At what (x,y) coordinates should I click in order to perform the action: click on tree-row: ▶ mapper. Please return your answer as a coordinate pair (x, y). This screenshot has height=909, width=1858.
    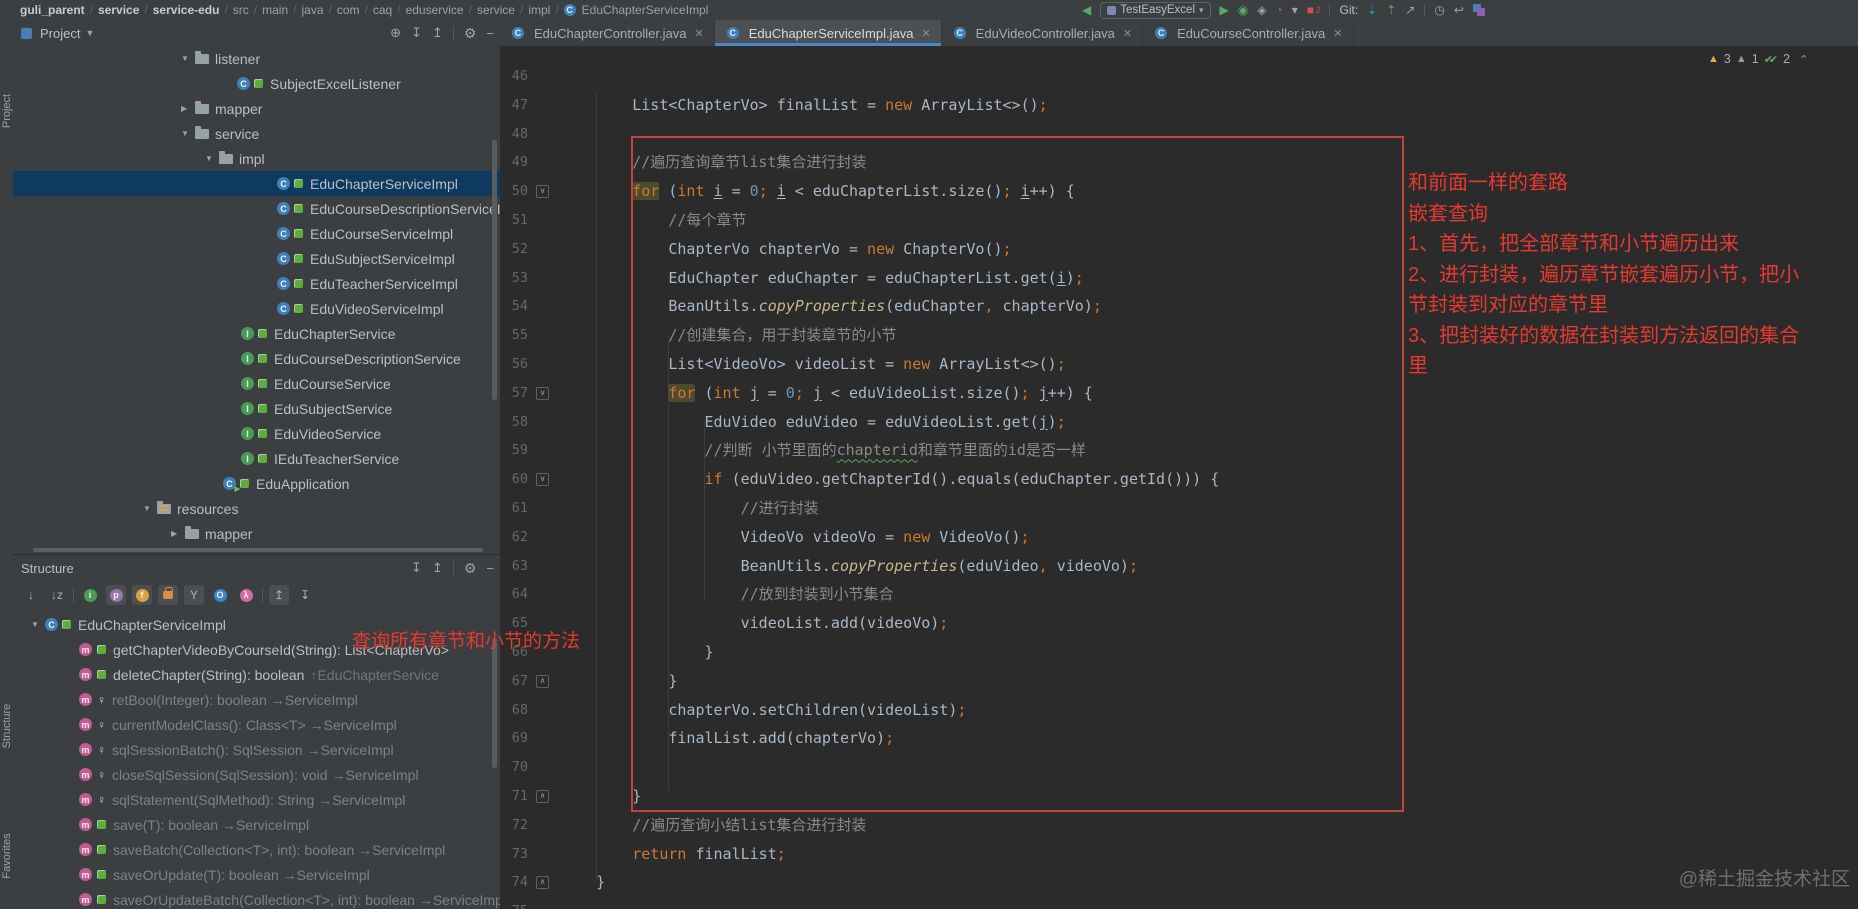
    Looking at the image, I should click on (256, 533).